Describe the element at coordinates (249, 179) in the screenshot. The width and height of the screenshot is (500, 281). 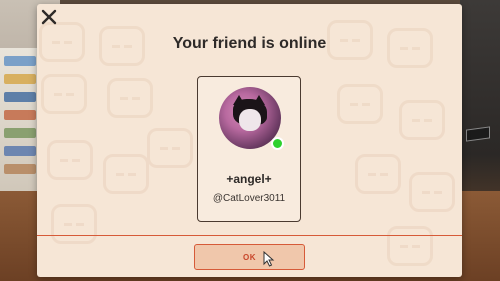
I see `friend-display-name: +angel+` at that location.